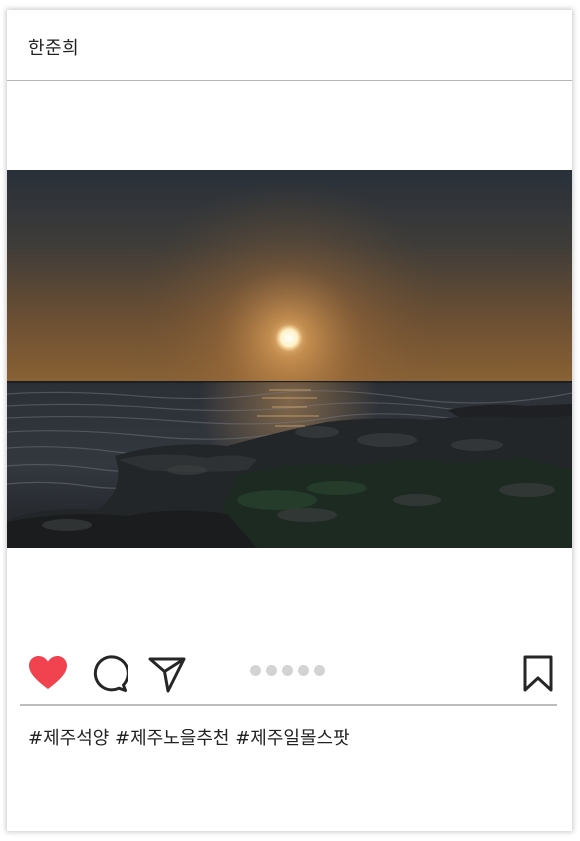 The height and width of the screenshot is (841, 580). I want to click on action-bar, so click(289, 675).